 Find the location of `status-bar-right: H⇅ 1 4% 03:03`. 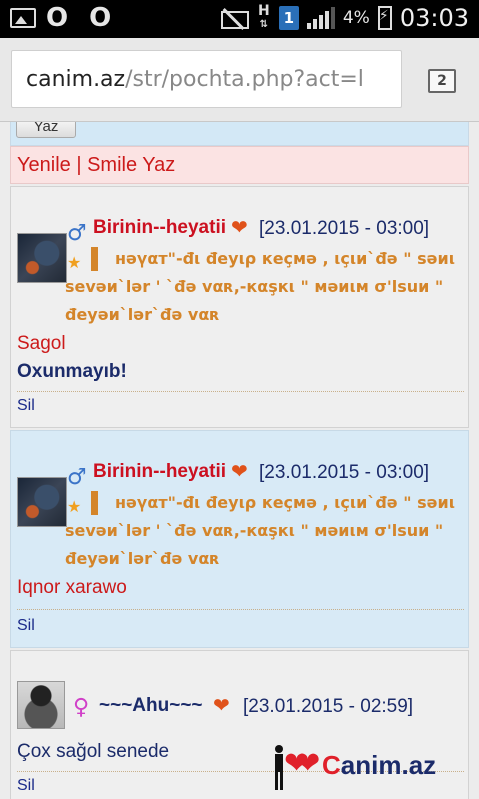

status-bar-right: H⇅ 1 4% 03:03 is located at coordinates (344, 18).